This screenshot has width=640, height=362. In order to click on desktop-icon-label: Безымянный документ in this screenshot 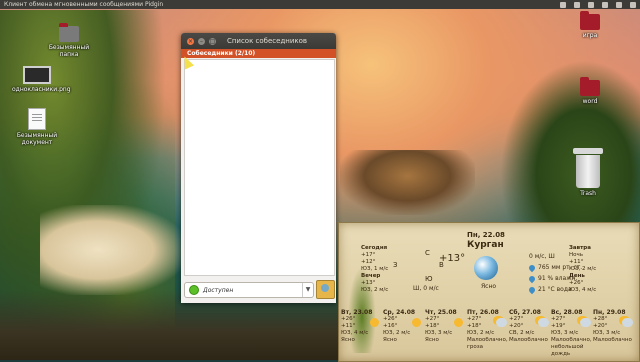, I will do `click(37, 139)`.